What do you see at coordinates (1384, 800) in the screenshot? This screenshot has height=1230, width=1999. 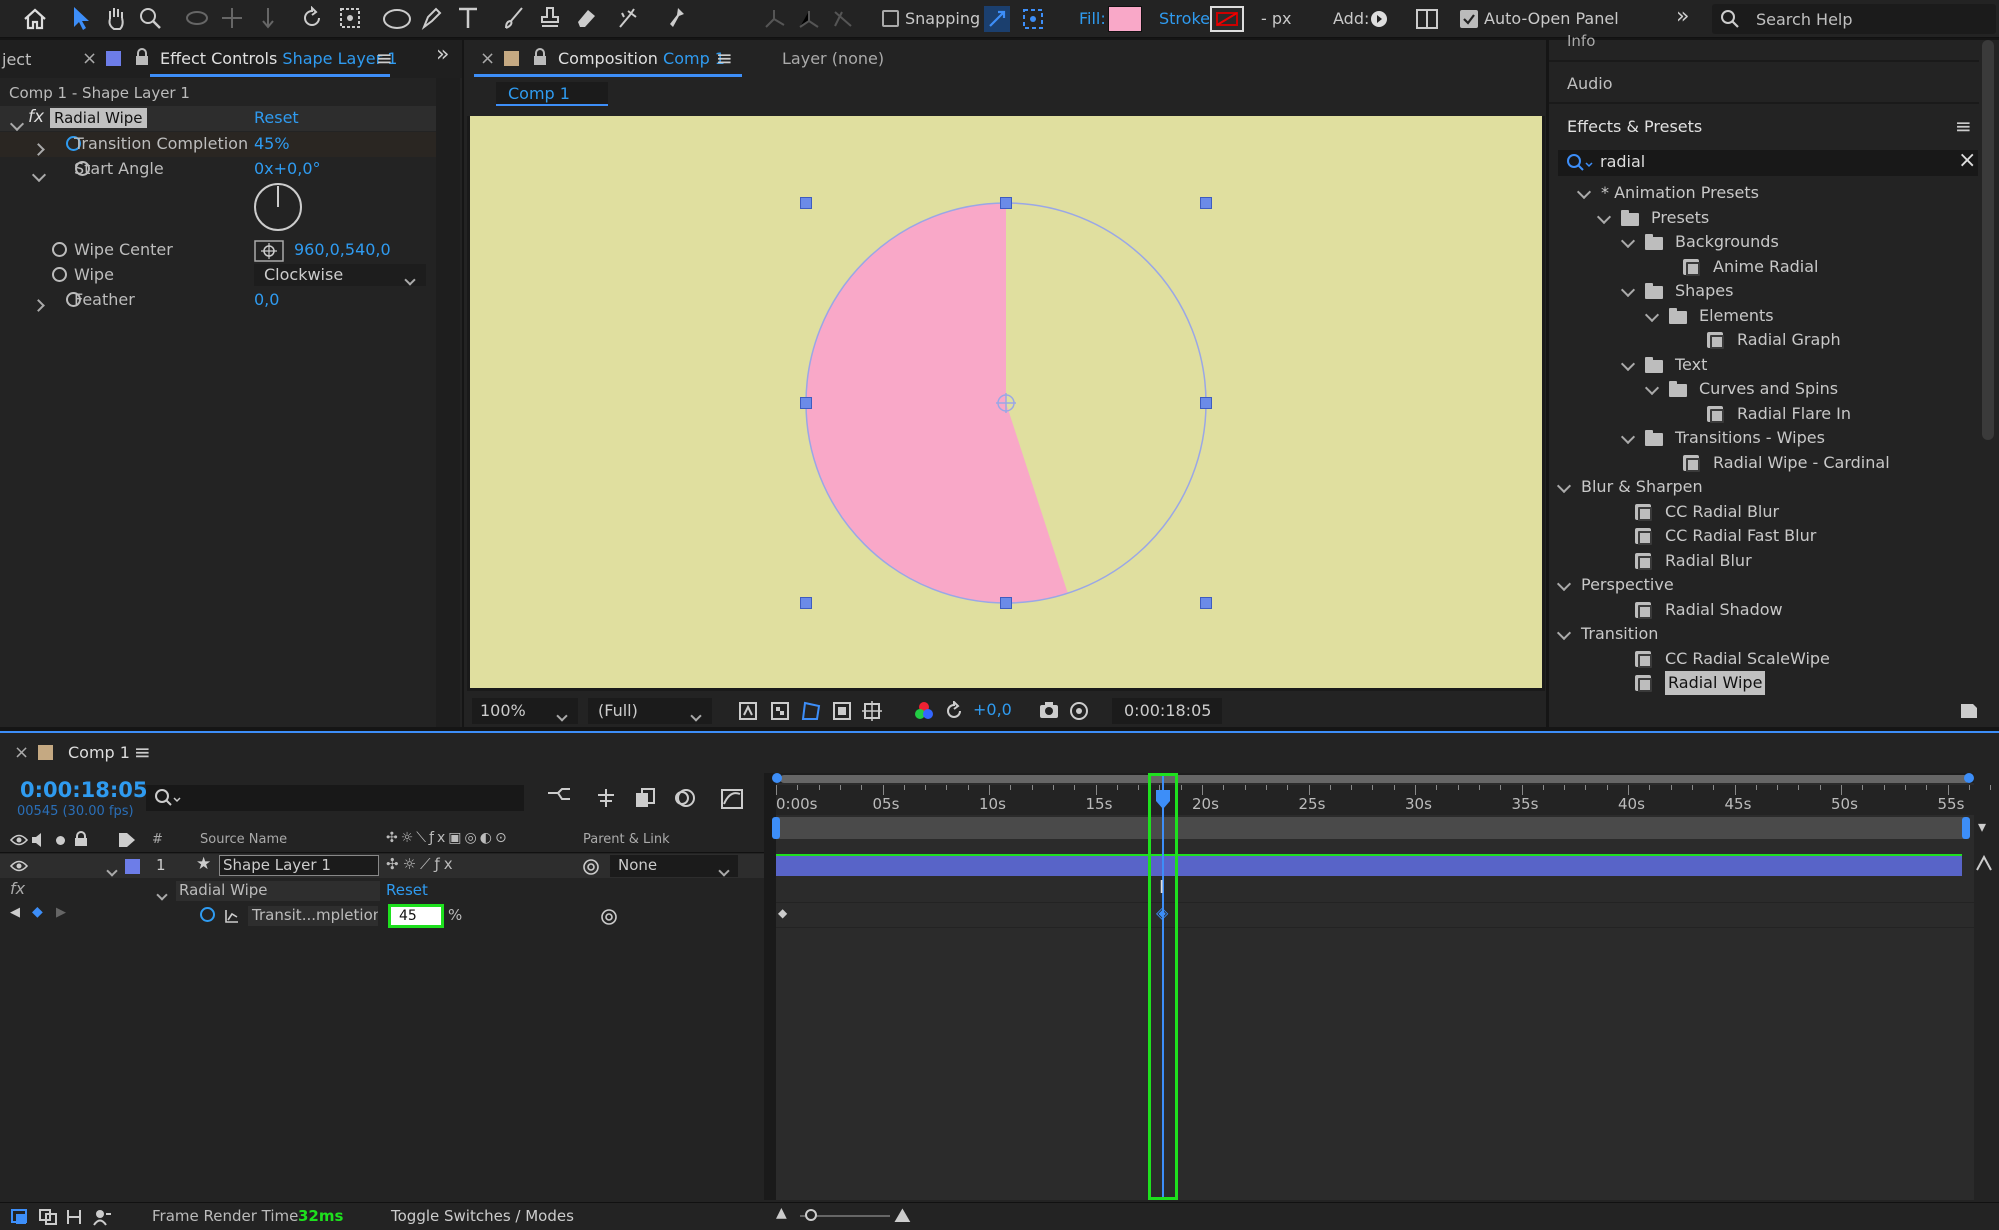 I see `time-ruler: 0:00s 05s 10s 15s 20s 25s 30s 35s 40s 45s 50s 55s` at bounding box center [1384, 800].